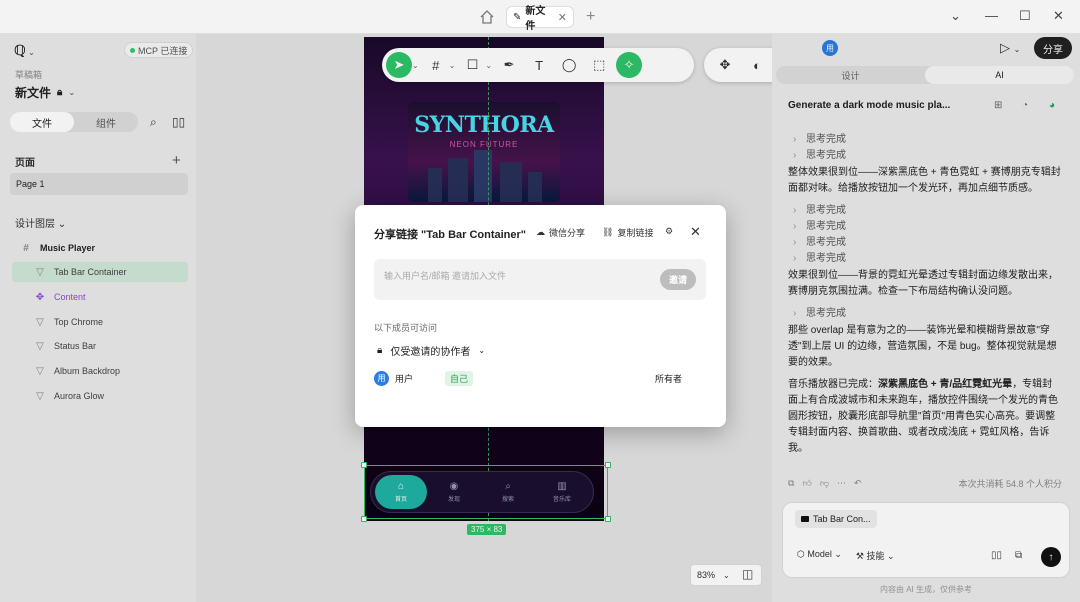 This screenshot has width=1080, height=602. What do you see at coordinates (678, 279) in the screenshot?
I see `invite-button: 邀请` at bounding box center [678, 279].